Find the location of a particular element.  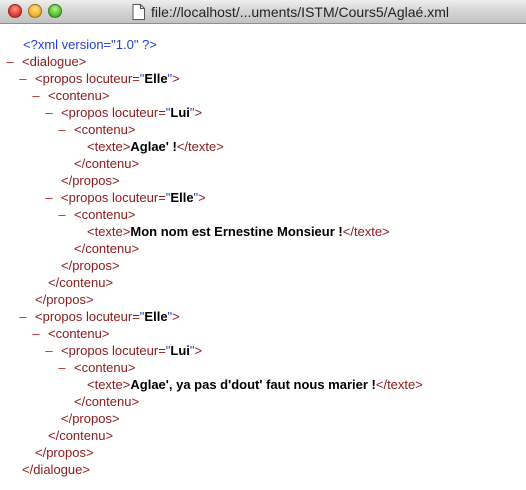

xml-tag: <dialogue> is located at coordinates (54, 61).